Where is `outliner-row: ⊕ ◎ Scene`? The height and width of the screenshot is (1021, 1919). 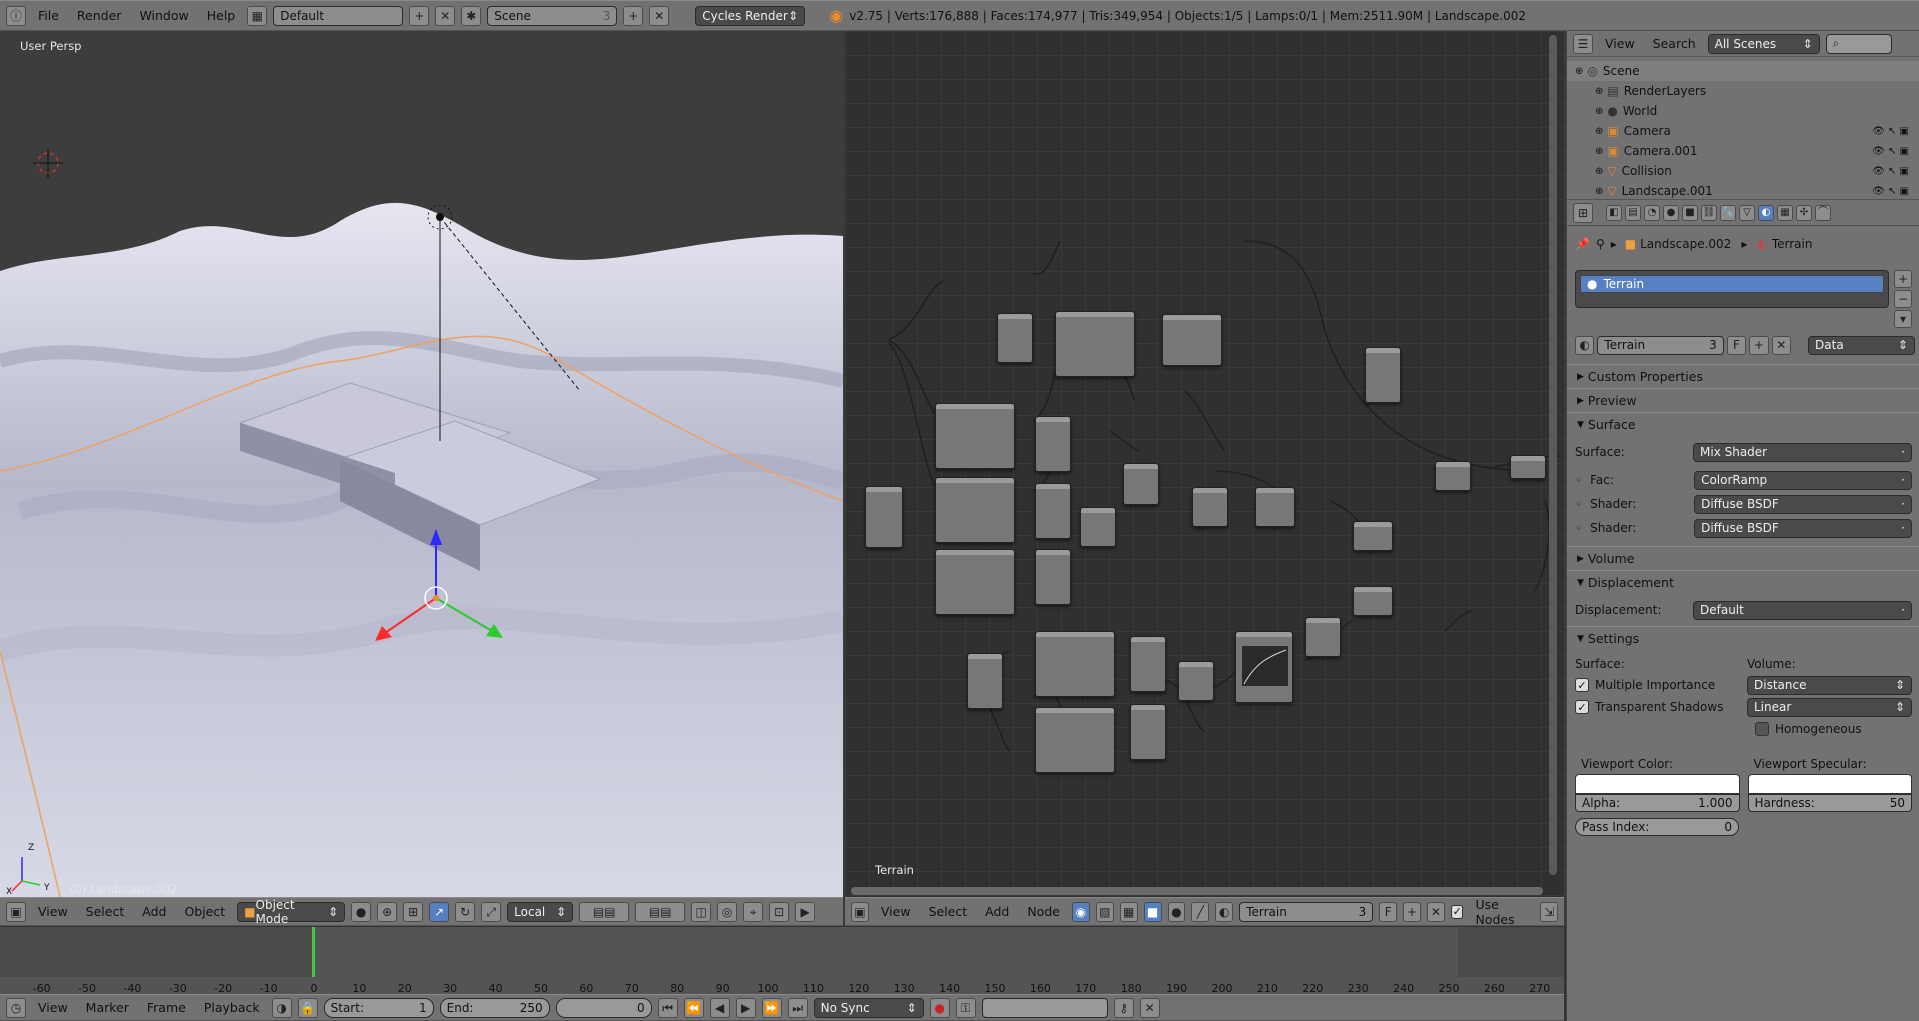
outliner-row: ⊕ ◎ Scene is located at coordinates (1743, 71).